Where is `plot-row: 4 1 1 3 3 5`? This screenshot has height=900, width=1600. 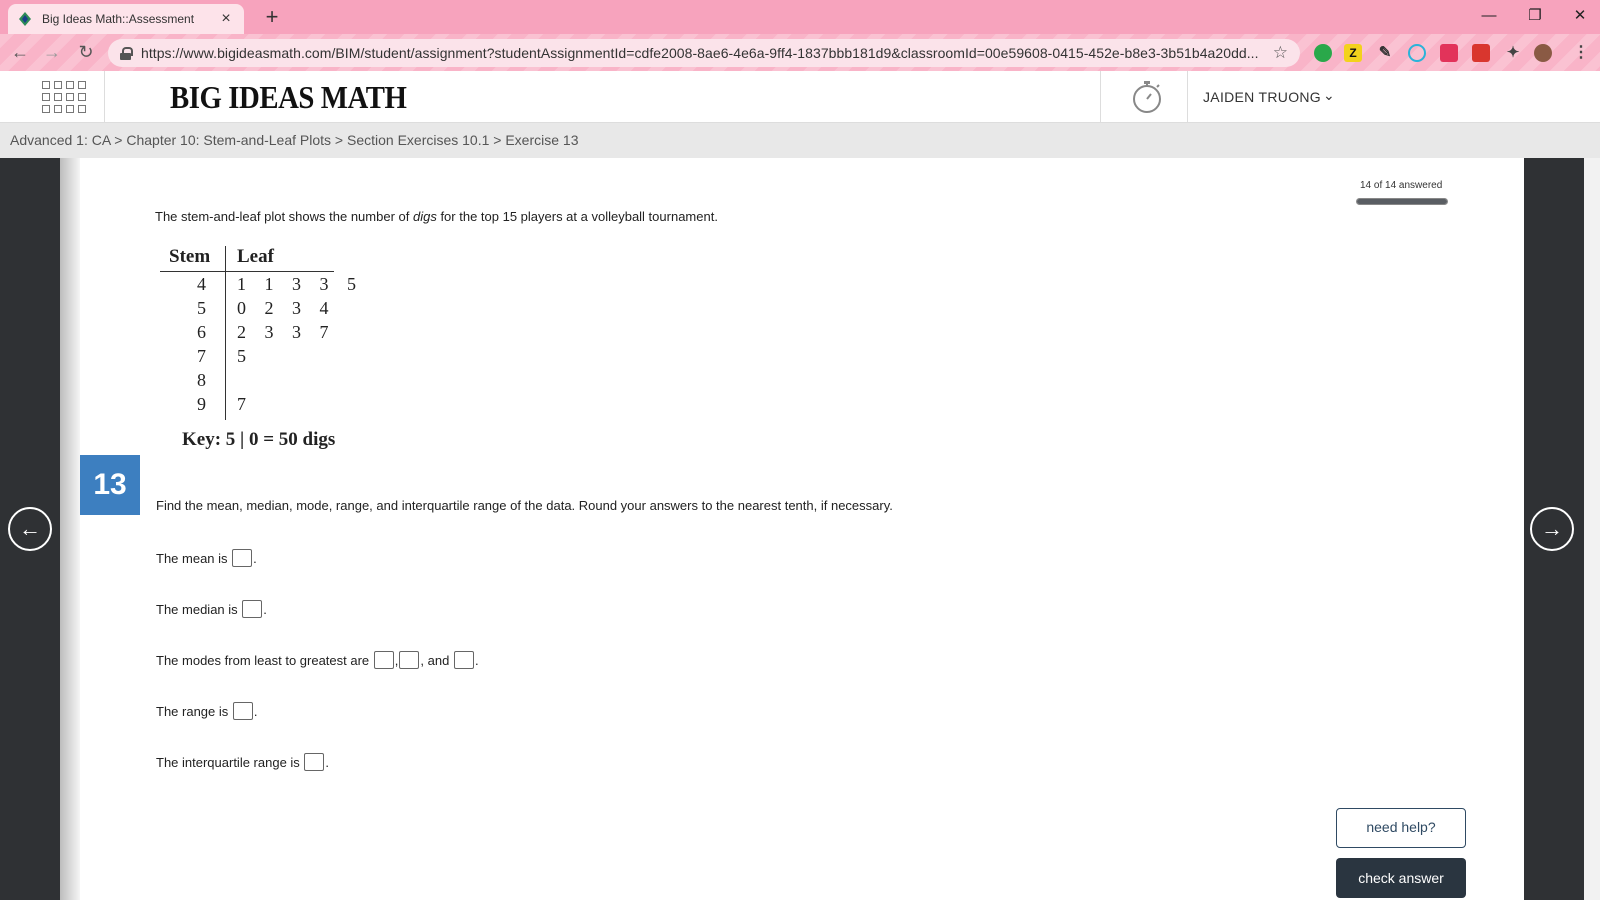 plot-row: 4 1 1 3 3 5 is located at coordinates (328, 286).